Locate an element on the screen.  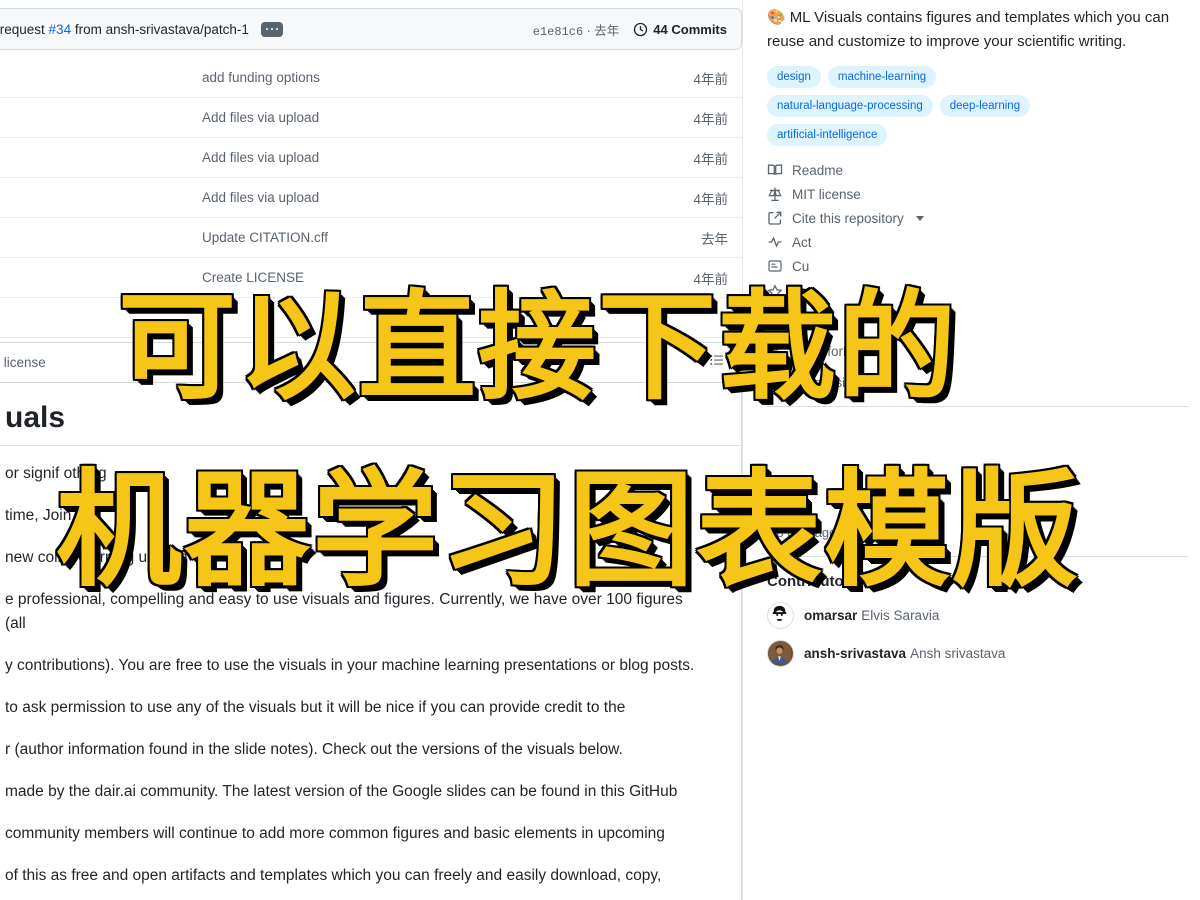
activity-icon is located at coordinates (775, 242).